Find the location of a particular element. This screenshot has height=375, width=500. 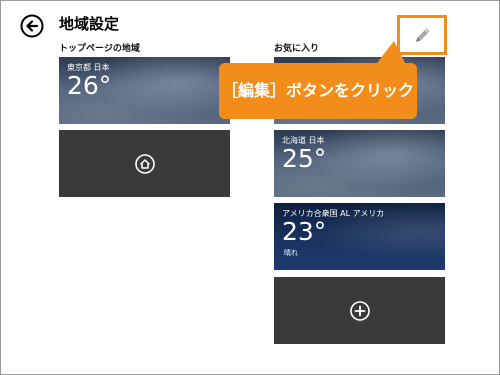

favorites-section-label: お気に入り is located at coordinates (297, 49).